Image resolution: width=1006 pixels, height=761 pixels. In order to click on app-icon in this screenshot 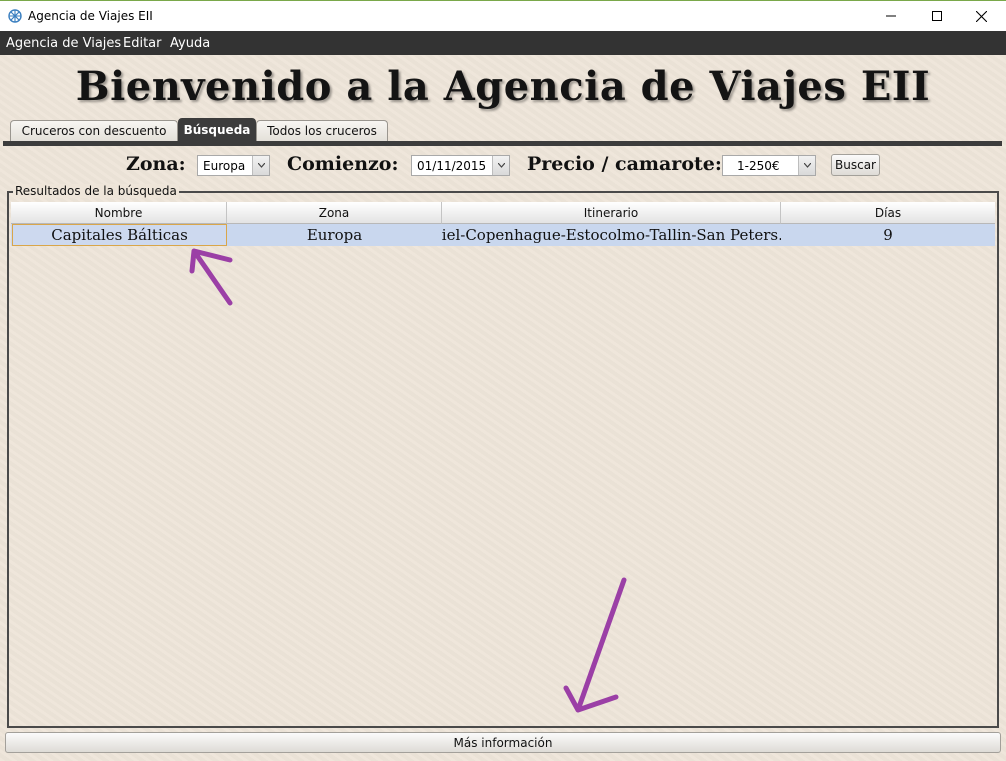, I will do `click(15, 16)`.